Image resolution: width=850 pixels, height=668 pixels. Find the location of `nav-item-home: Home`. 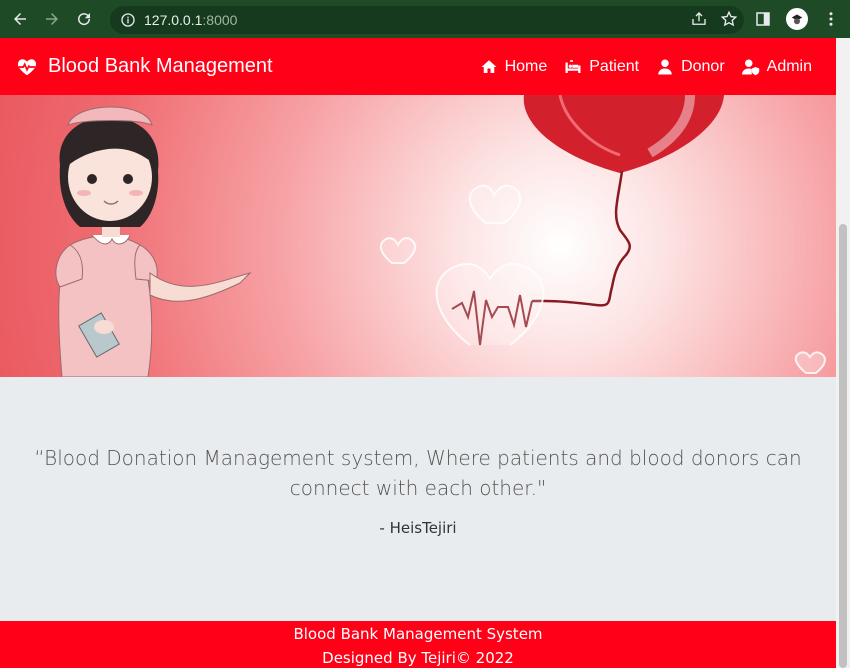

nav-item-home: Home is located at coordinates (513, 66).